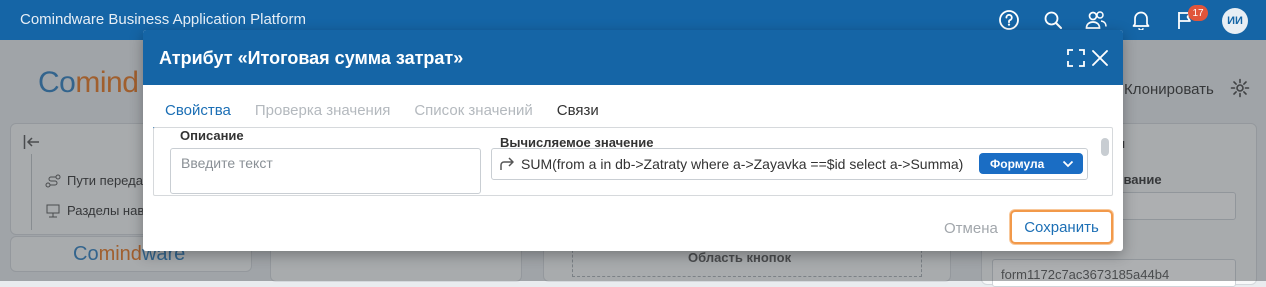 The width and height of the screenshot is (1266, 287). I want to click on tab-links: Связи, so click(578, 113).